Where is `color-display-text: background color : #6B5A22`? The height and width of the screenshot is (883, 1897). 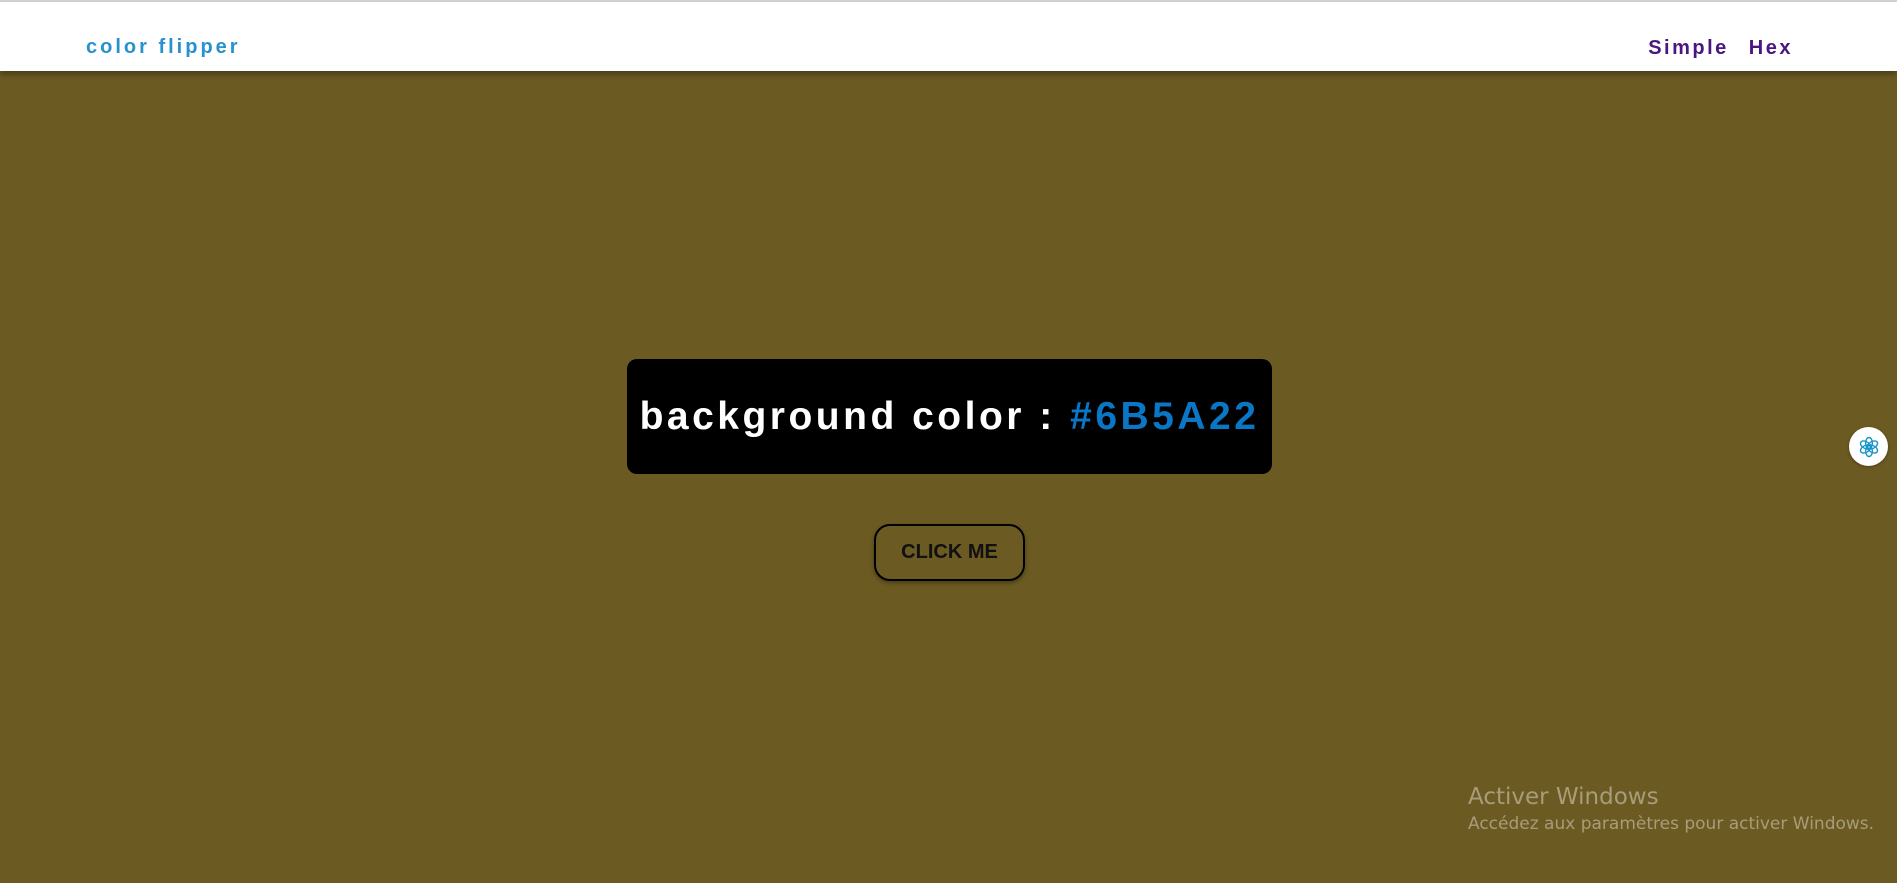
color-display-text: background color : #6B5A22 is located at coordinates (950, 417).